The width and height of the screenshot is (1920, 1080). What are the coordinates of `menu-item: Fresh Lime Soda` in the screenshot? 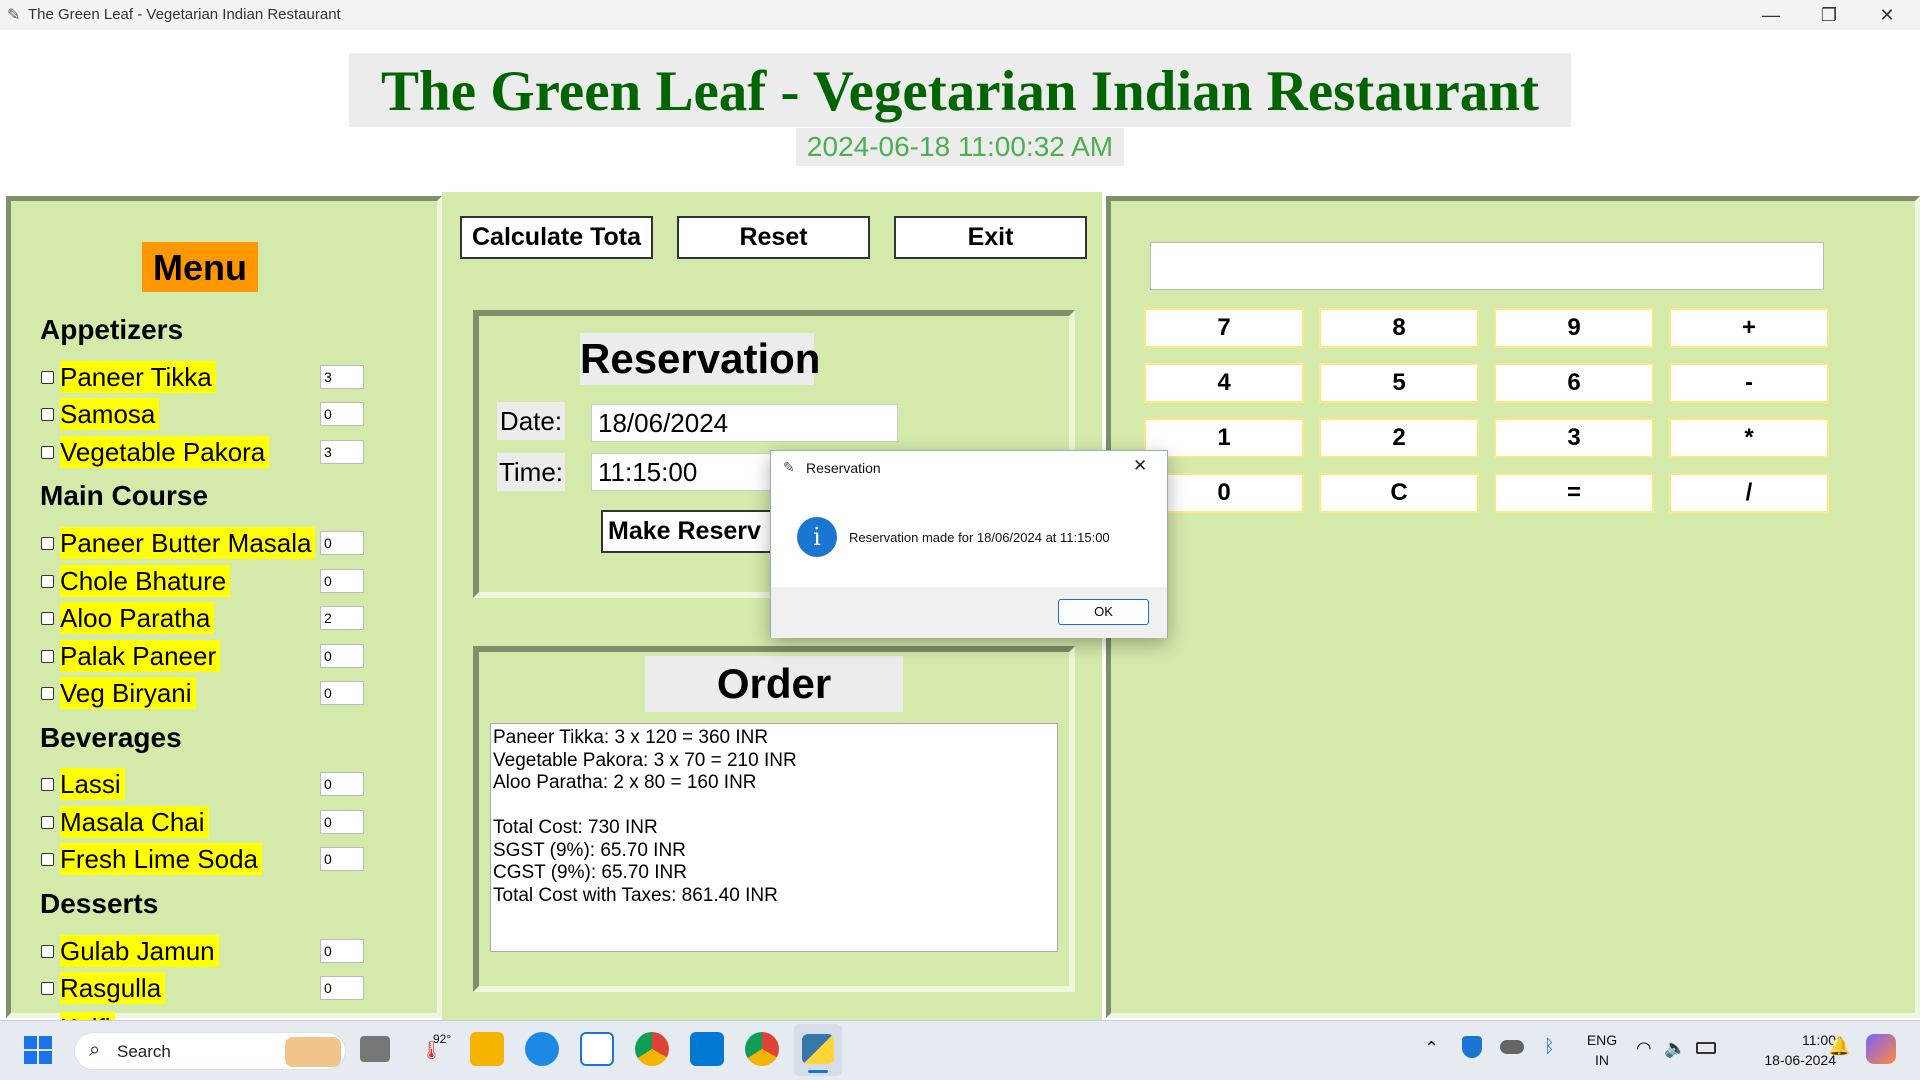 It's located at (149, 859).